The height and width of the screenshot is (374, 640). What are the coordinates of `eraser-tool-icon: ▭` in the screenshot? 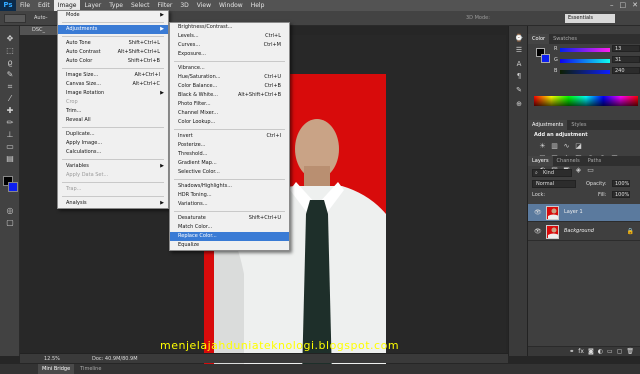 It's located at (10, 147).